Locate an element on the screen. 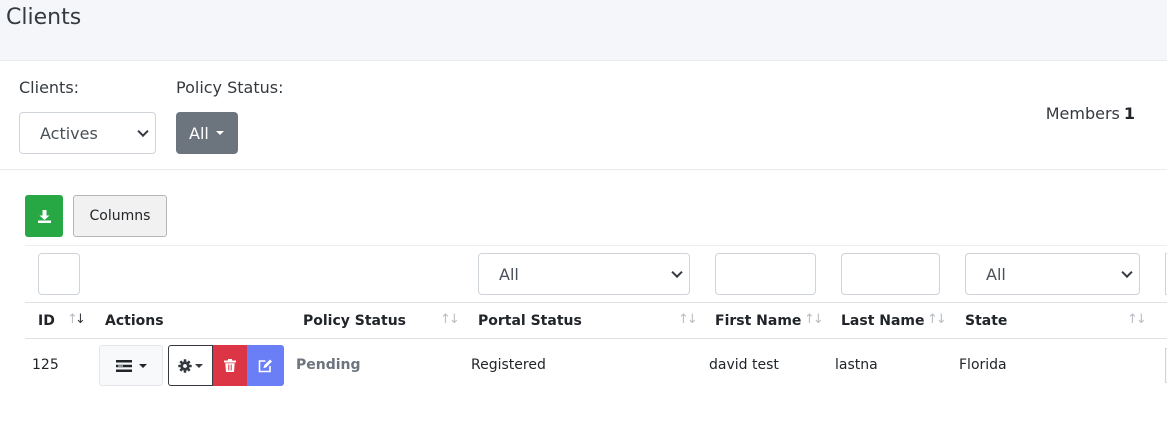 The width and height of the screenshot is (1167, 430). cell-portal-status: Registered is located at coordinates (508, 365).